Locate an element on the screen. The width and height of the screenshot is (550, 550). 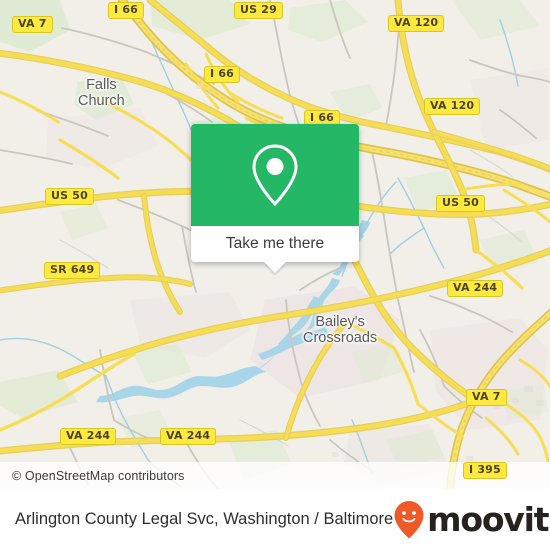
road-shield: I 395 is located at coordinates (485, 470).